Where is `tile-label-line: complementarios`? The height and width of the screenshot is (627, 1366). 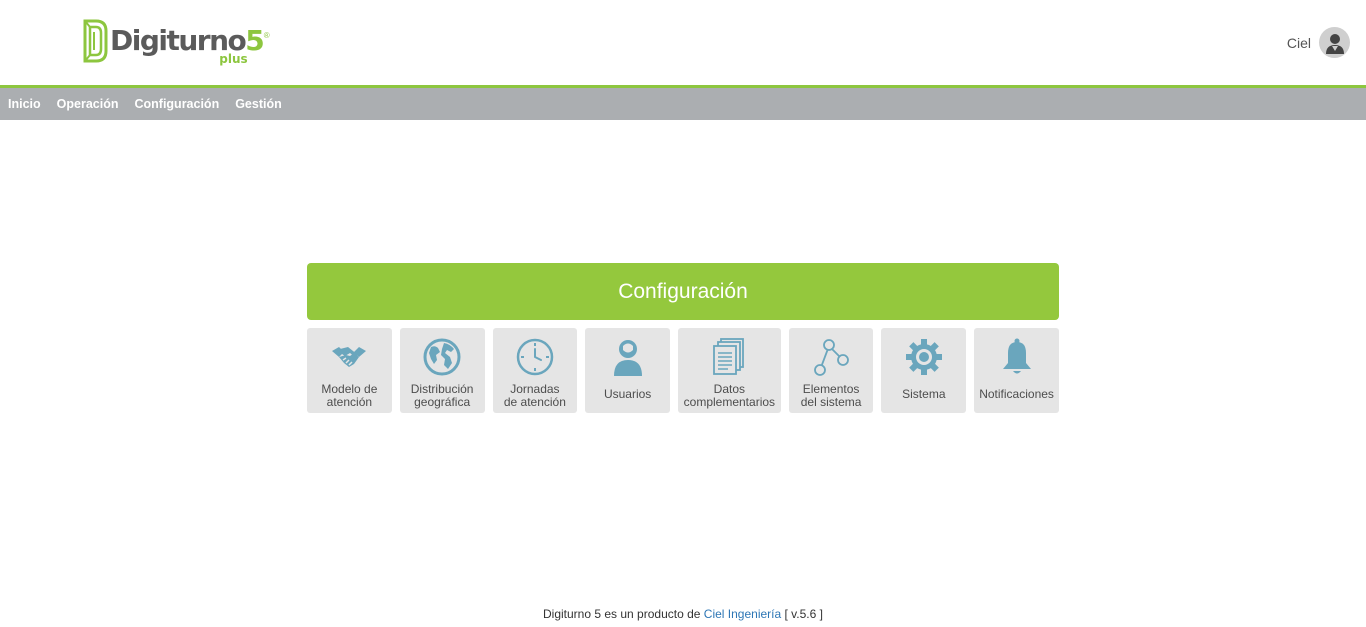 tile-label-line: complementarios is located at coordinates (729, 402).